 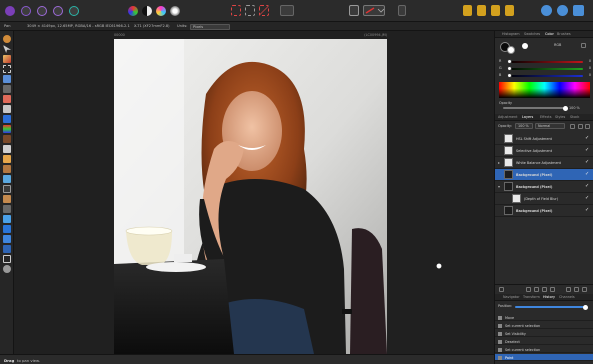 I want to click on dodge-tool-icon, so click(x=7, y=179).